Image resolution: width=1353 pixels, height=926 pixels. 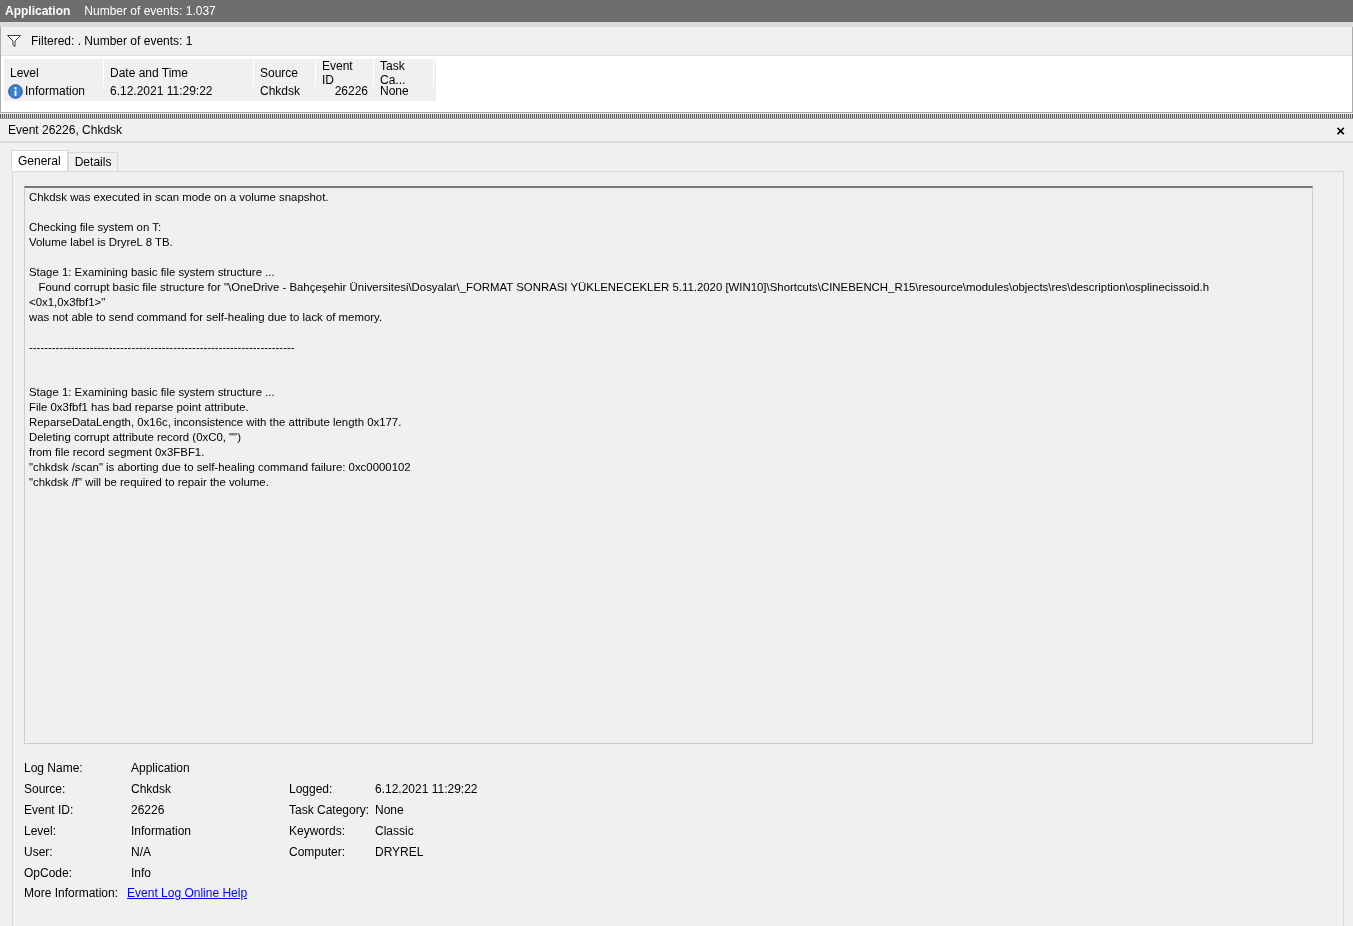 I want to click on field-value: 6.12.2021 11:29:22, so click(x=427, y=789).